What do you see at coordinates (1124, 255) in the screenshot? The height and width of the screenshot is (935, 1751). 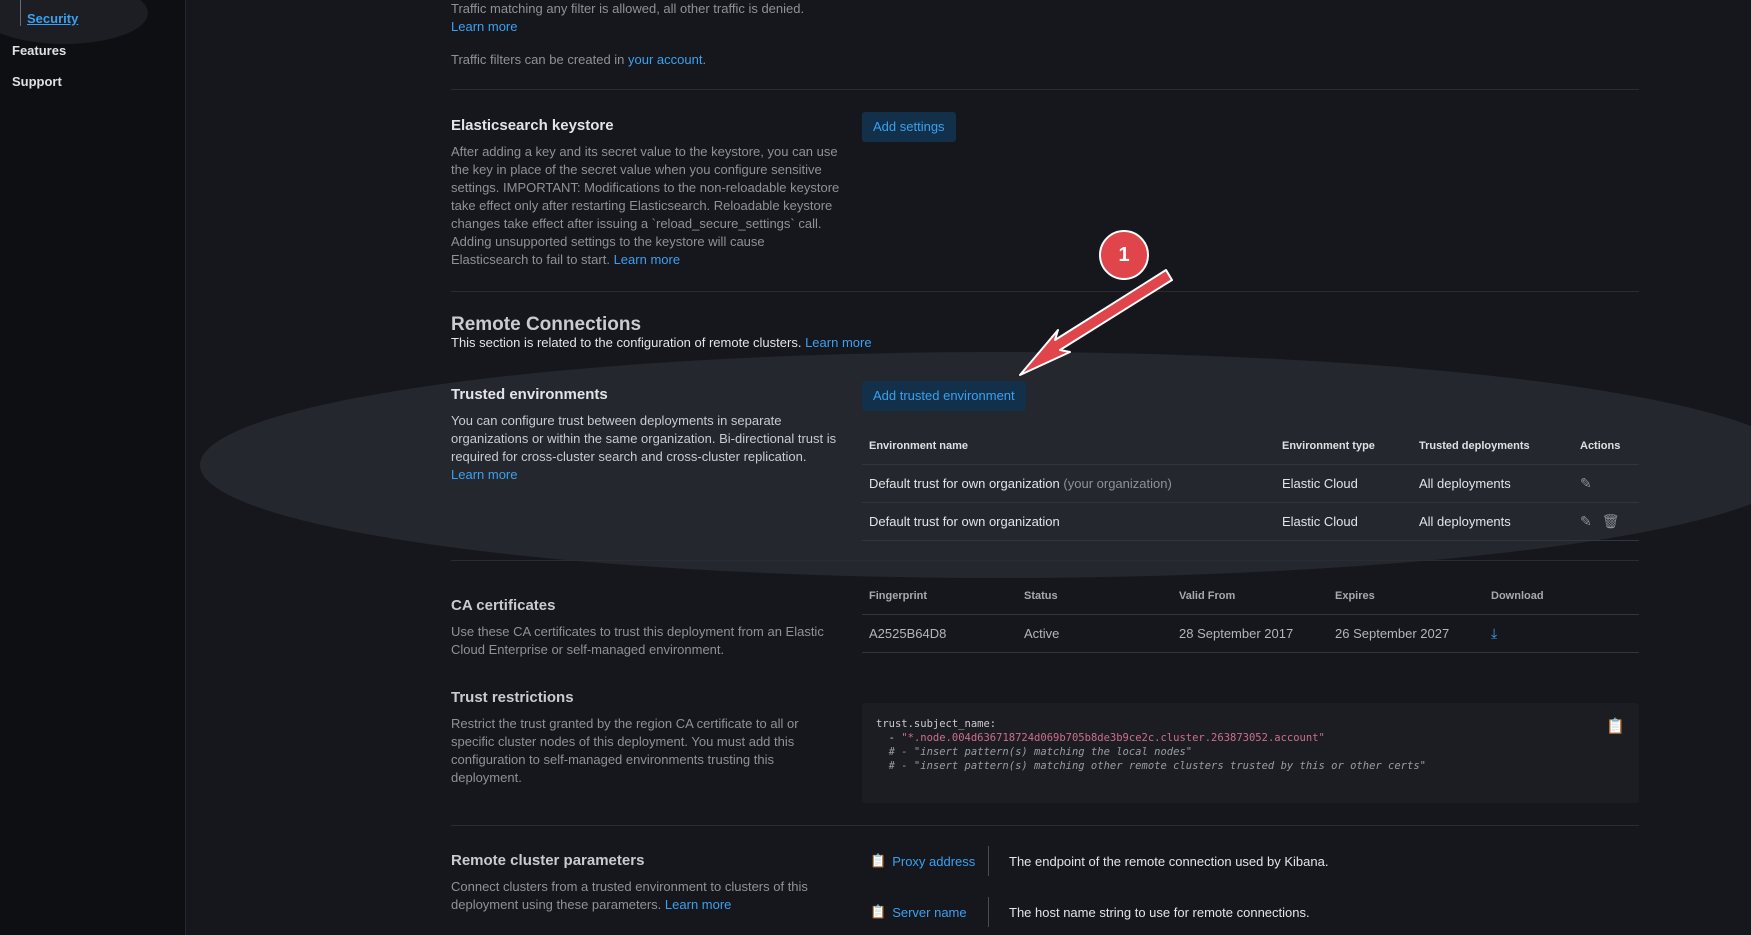 I see `annotation-callout: 1` at bounding box center [1124, 255].